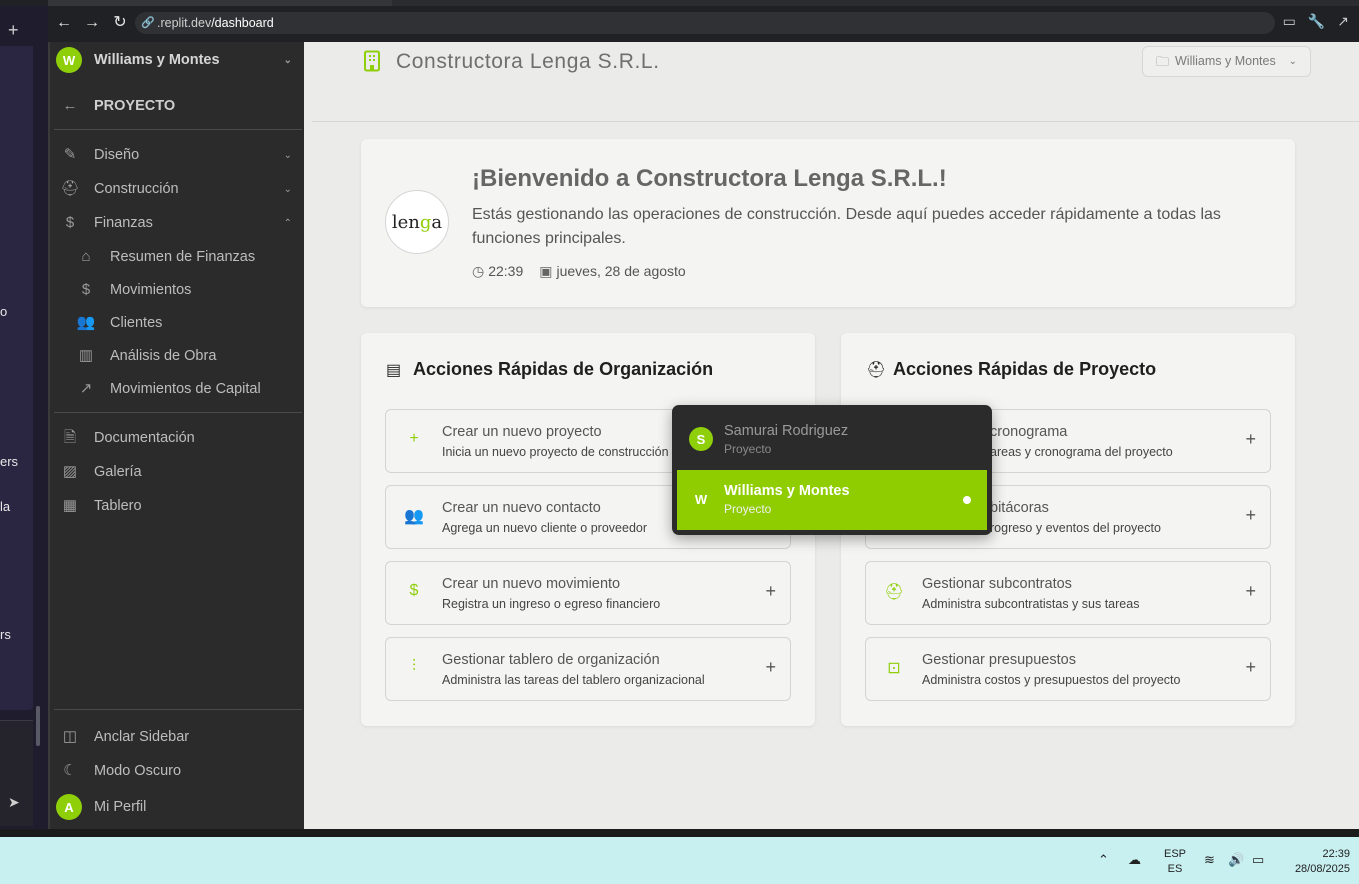 The width and height of the screenshot is (1359, 884). I want to click on moon-icon: ☾, so click(70, 770).